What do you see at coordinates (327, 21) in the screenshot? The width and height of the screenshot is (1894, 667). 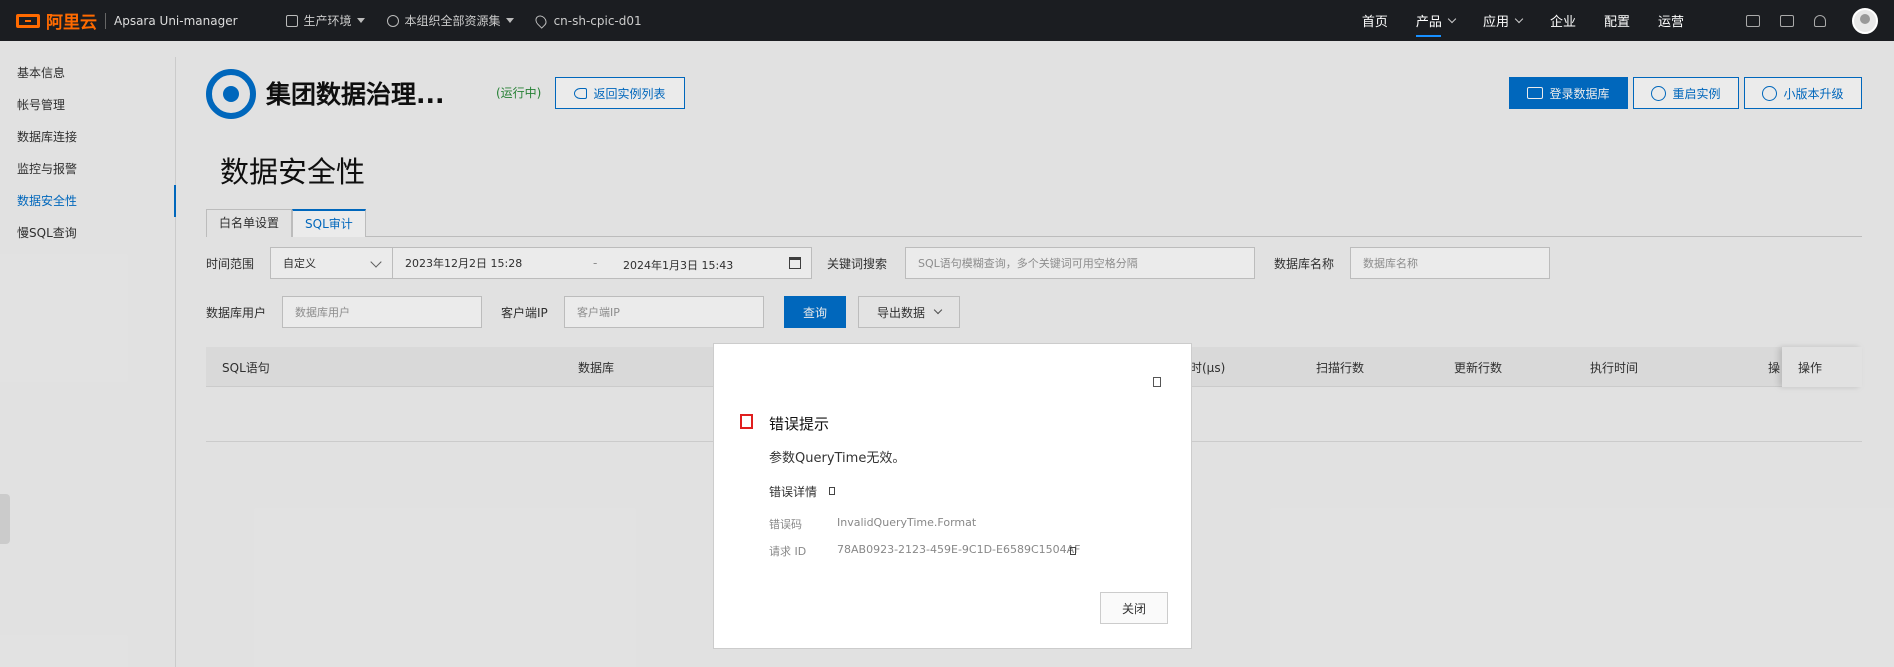 I see `env-label: 生产环境` at bounding box center [327, 21].